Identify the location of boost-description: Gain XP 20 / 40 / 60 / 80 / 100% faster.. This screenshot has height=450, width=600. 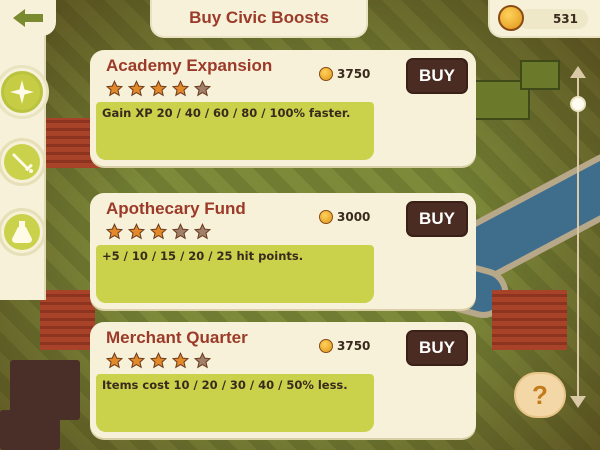
(235, 131).